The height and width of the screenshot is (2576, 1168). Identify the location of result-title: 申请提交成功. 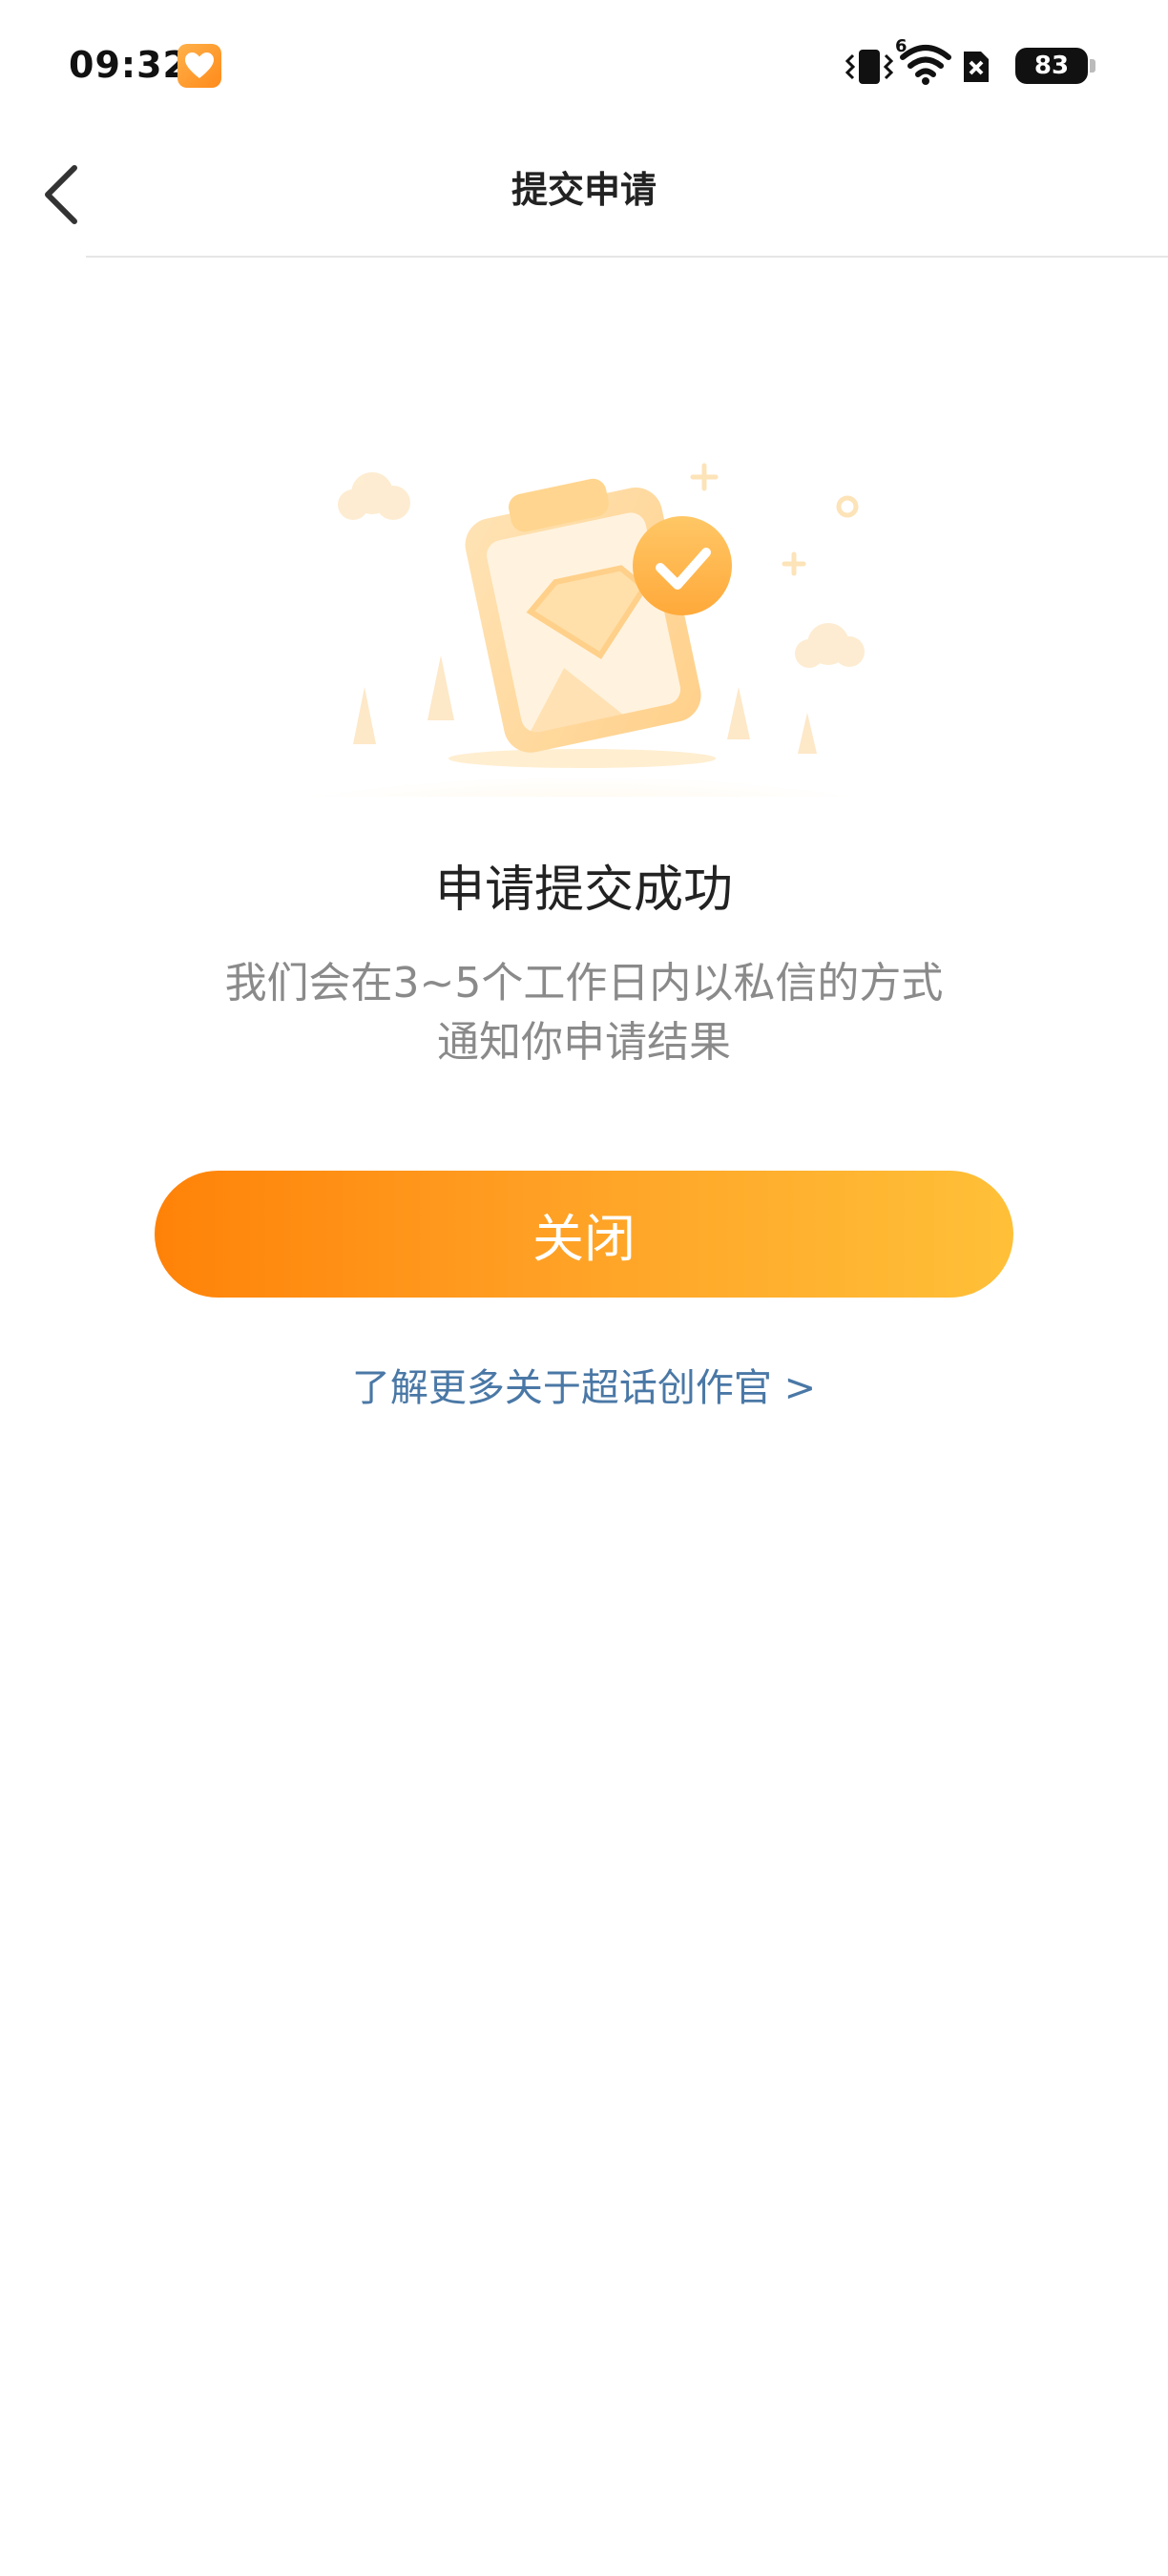
(583, 890).